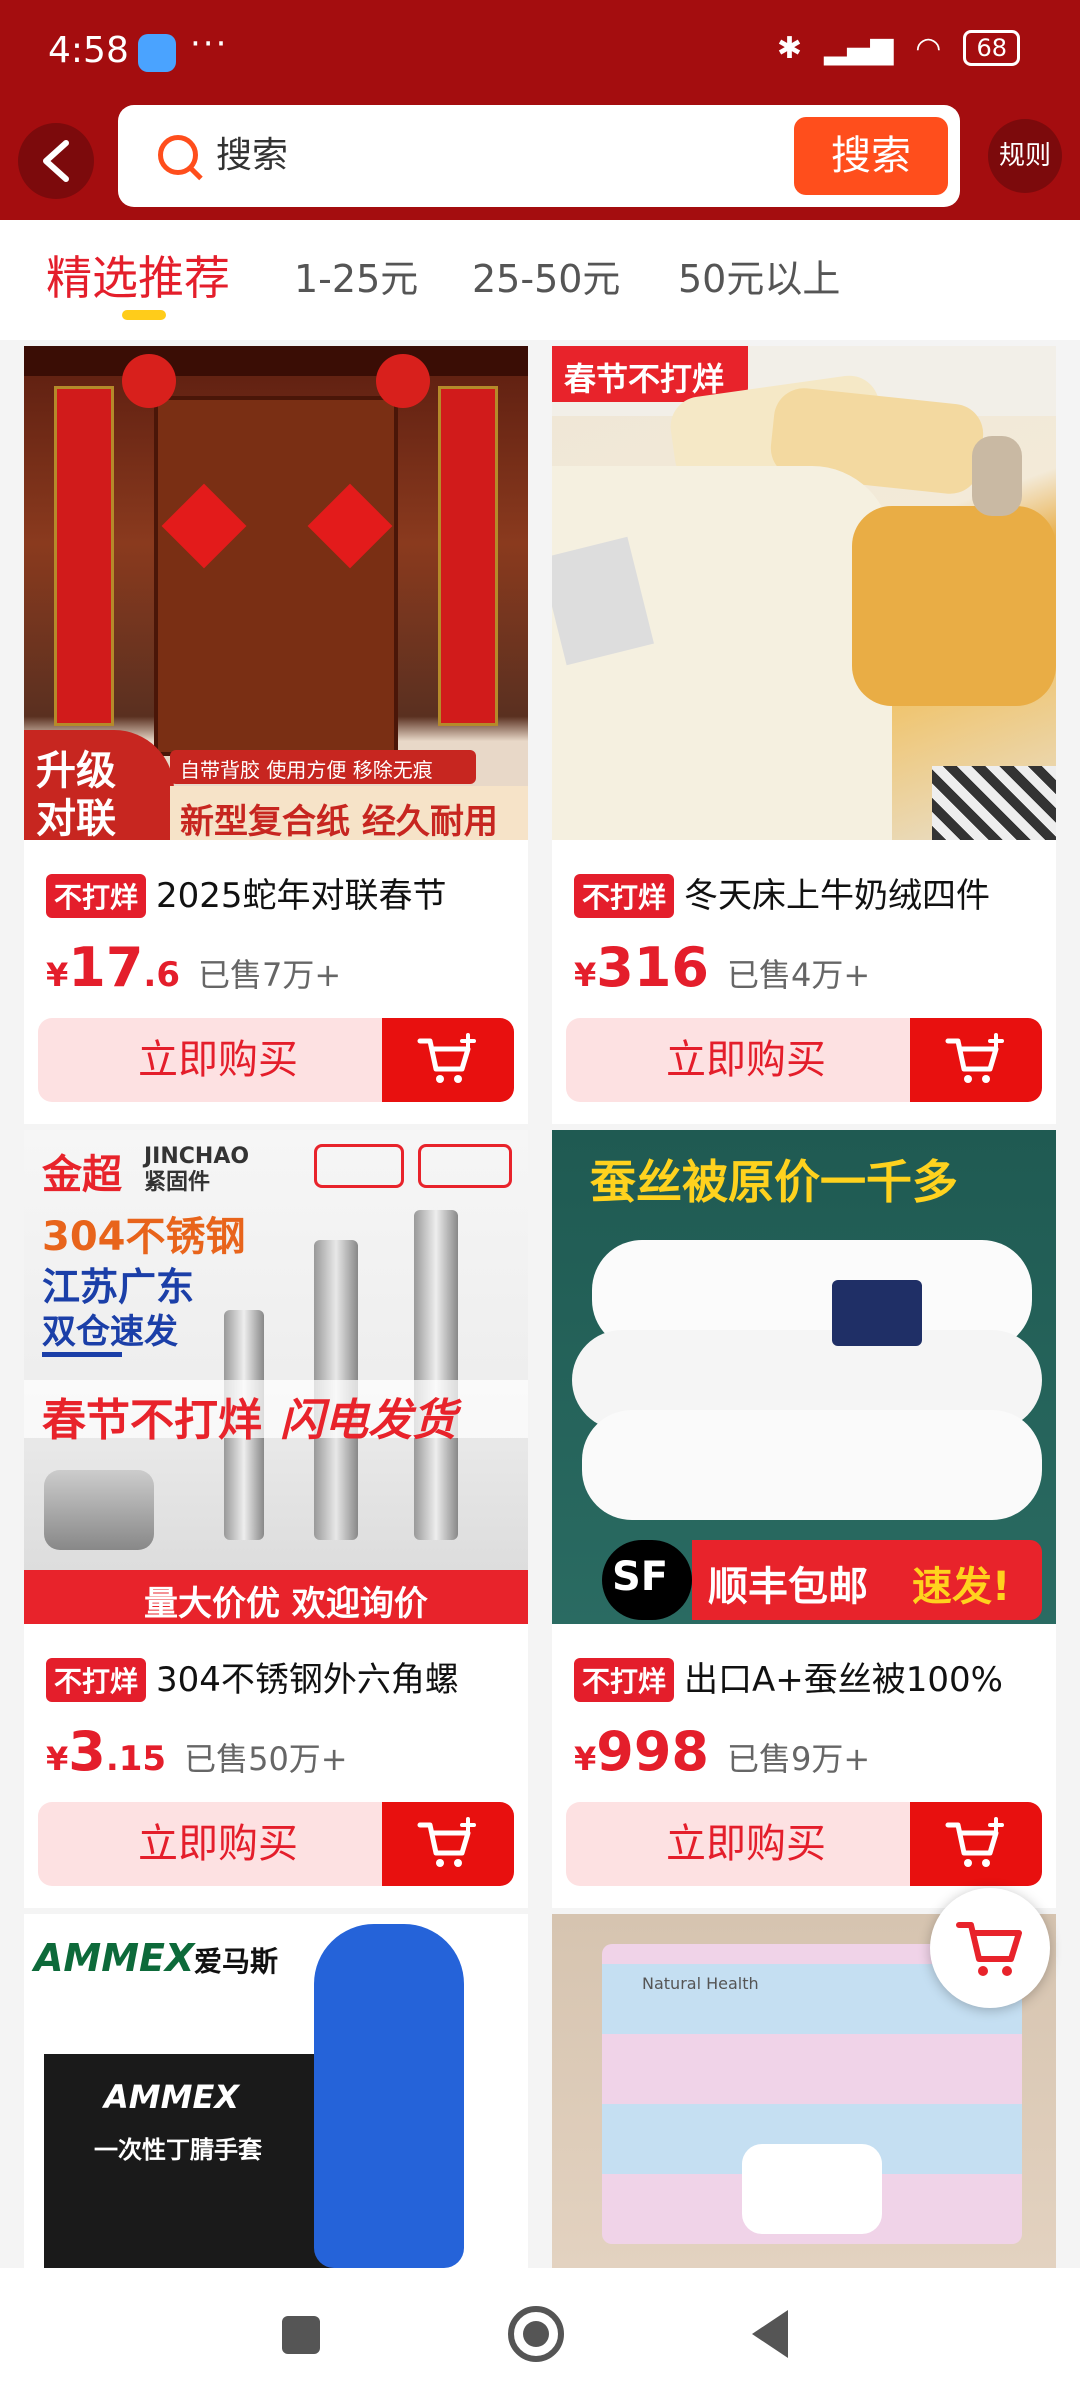  I want to click on search-box: 搜索, so click(539, 156).